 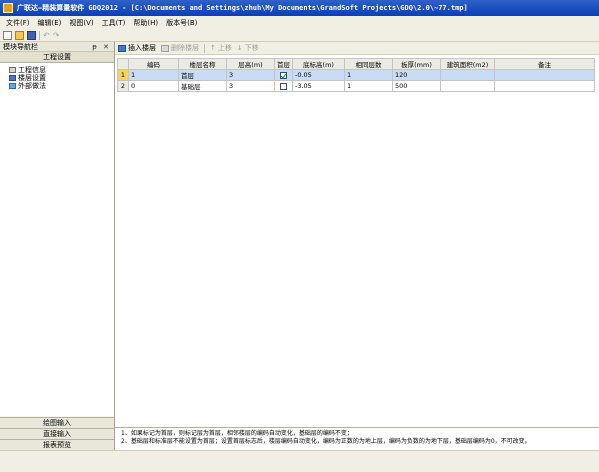 What do you see at coordinates (12, 78) in the screenshot?
I see `floor-settings-icon` at bounding box center [12, 78].